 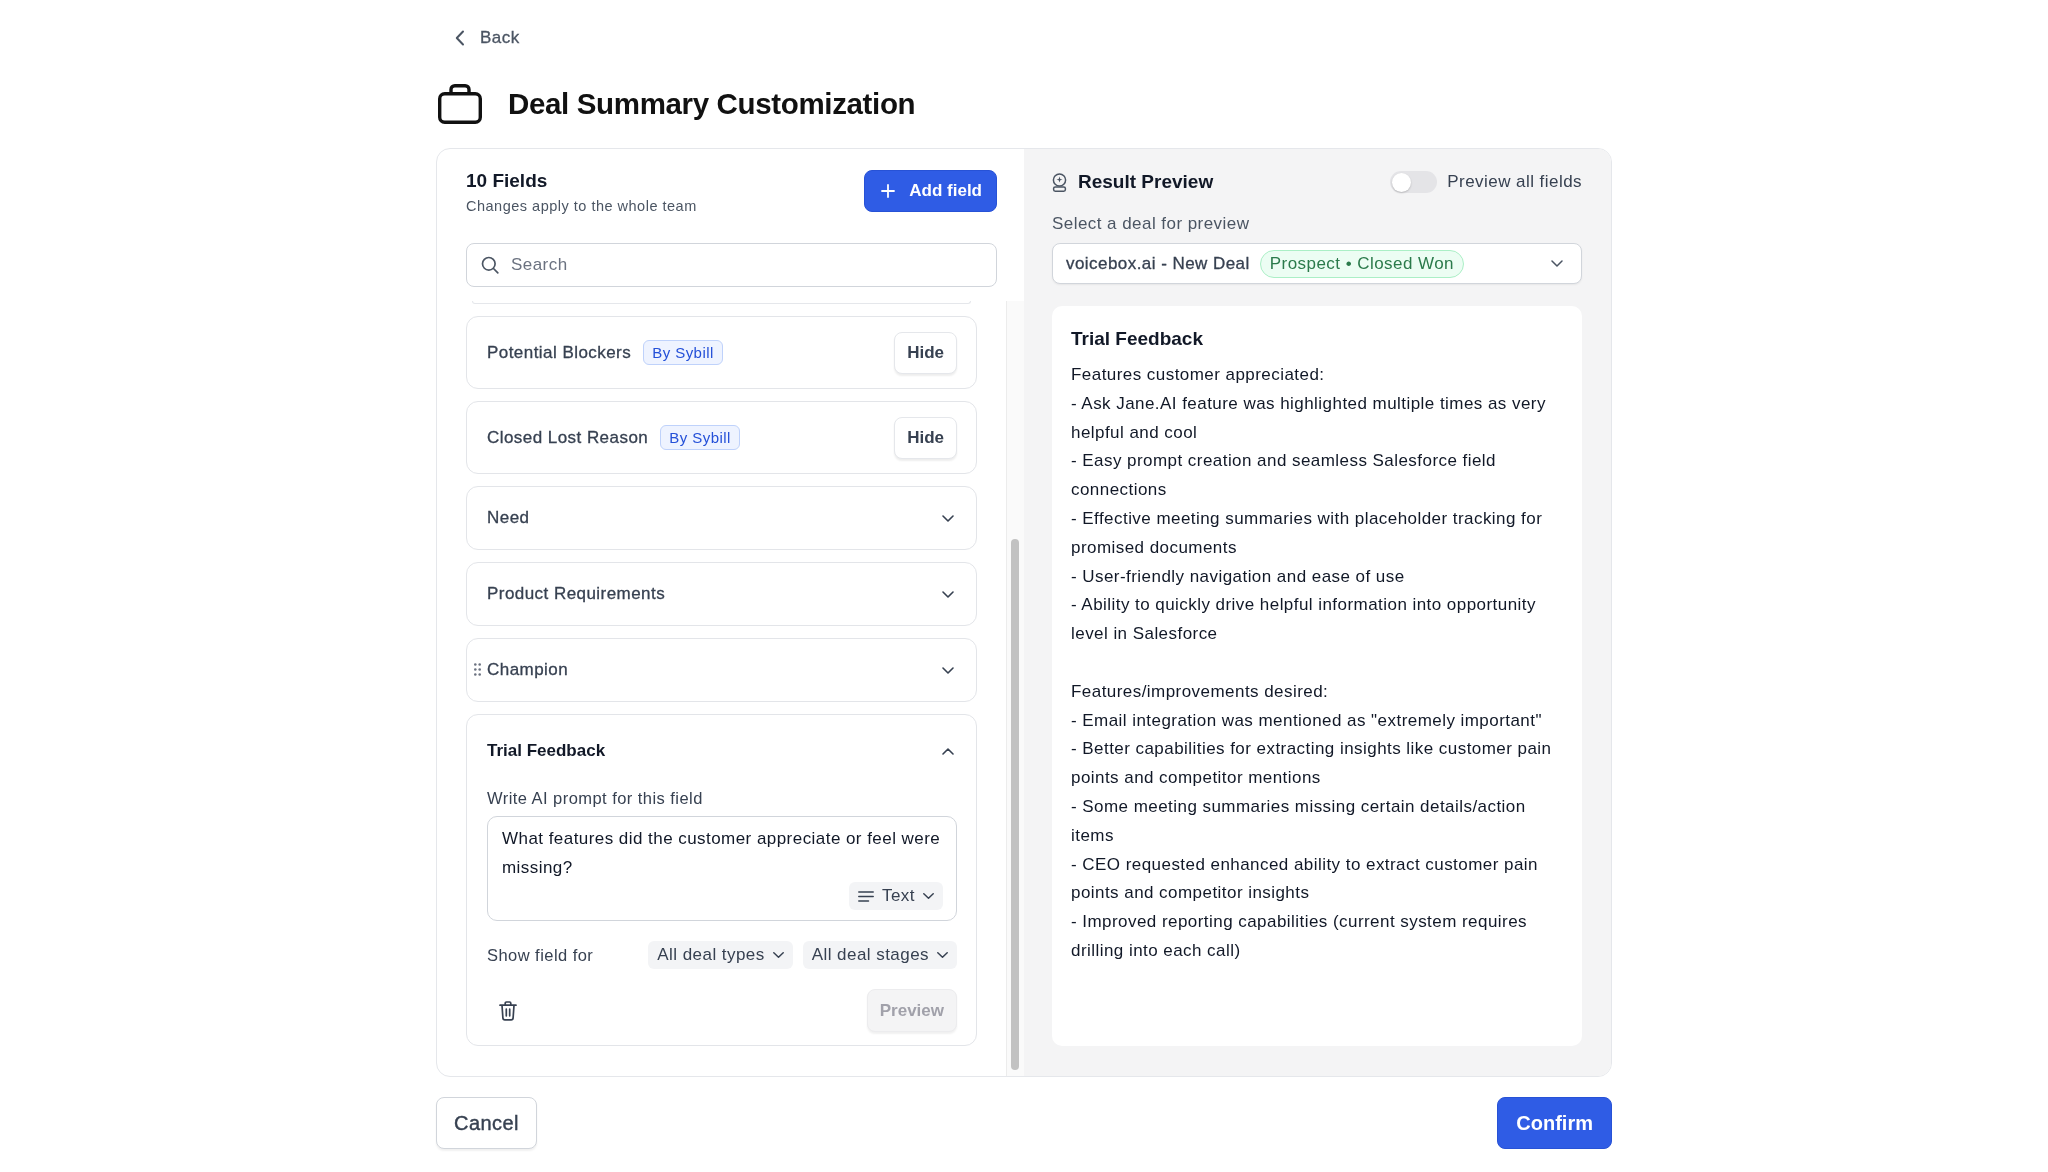 I want to click on deal-select: voicebox.ai - New Deal Prospect • Closed Won, so click(x=1317, y=263).